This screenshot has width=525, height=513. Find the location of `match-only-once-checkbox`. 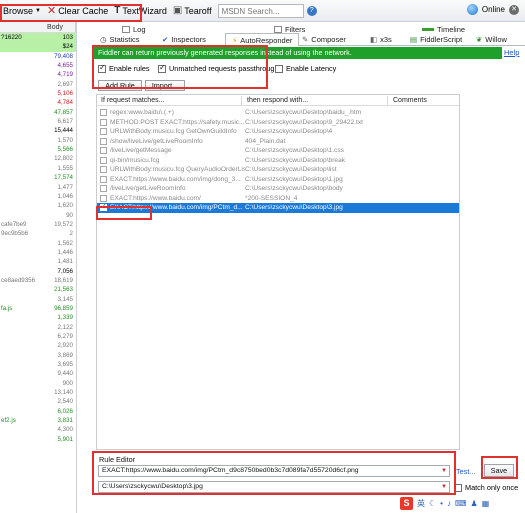

match-only-once-checkbox is located at coordinates (458, 487).